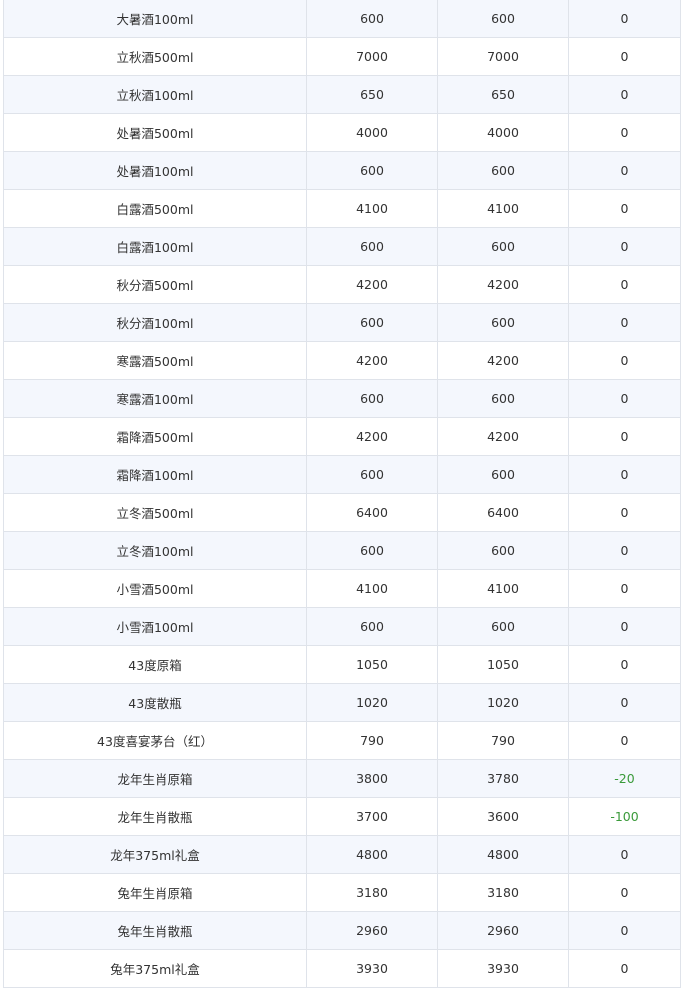 The width and height of the screenshot is (681, 990). What do you see at coordinates (155, 968) in the screenshot?
I see `product-name-cell: 兔年375ml礼盒` at bounding box center [155, 968].